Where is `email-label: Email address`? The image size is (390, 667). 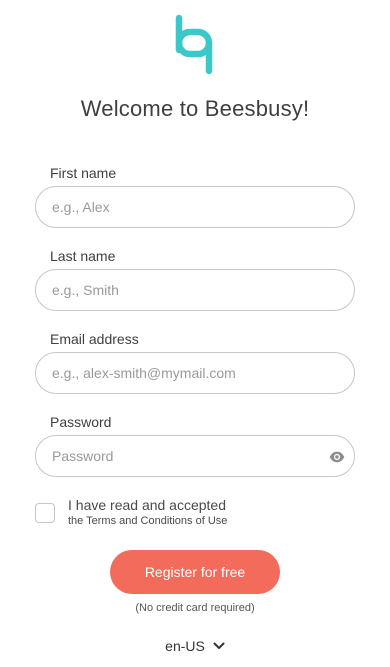 email-label: Email address is located at coordinates (94, 339).